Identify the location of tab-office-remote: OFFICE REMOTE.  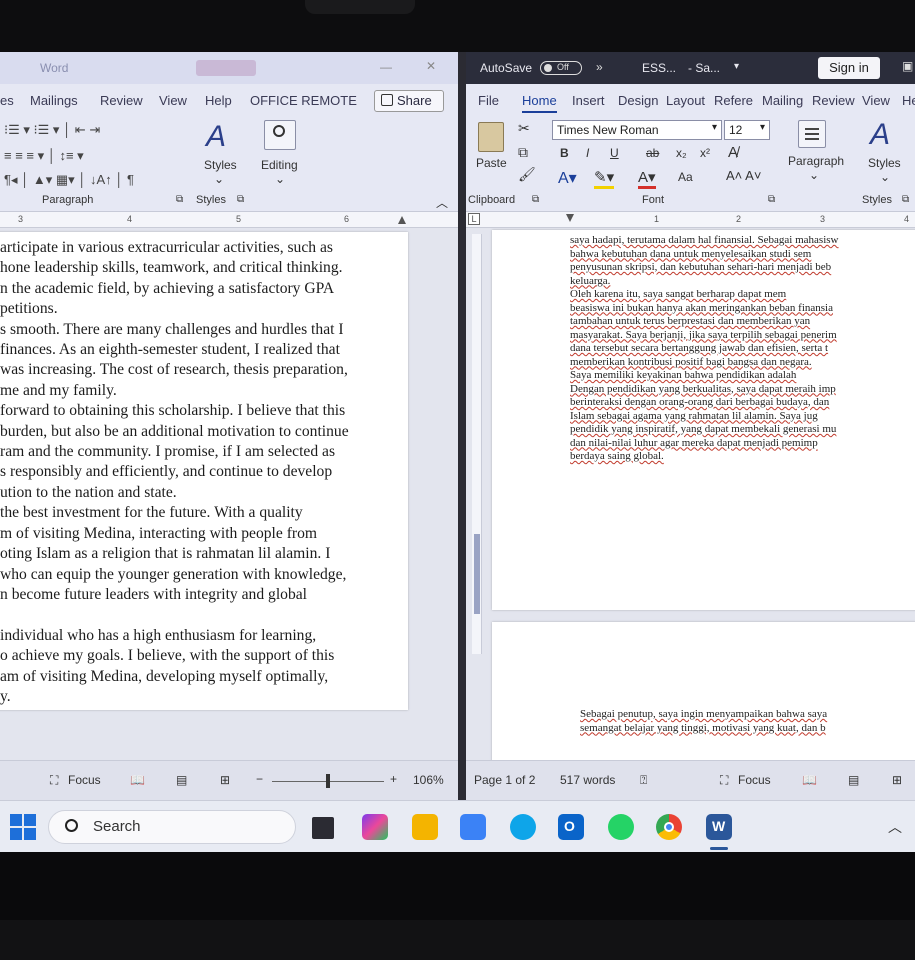
(303, 100).